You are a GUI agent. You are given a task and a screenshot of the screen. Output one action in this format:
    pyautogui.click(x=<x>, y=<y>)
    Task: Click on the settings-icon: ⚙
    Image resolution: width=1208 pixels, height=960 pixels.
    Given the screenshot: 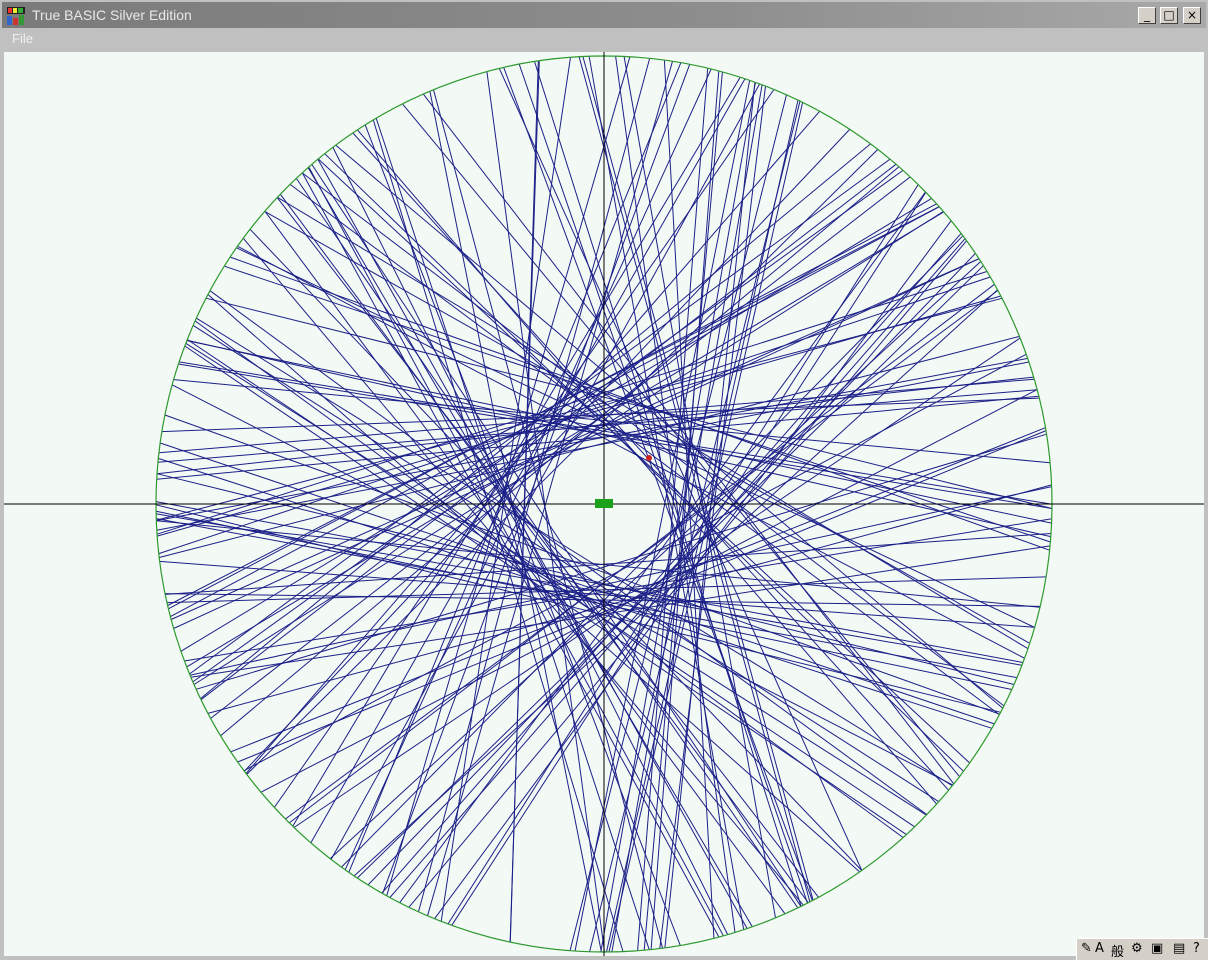 What is the action you would take?
    pyautogui.click(x=1137, y=950)
    